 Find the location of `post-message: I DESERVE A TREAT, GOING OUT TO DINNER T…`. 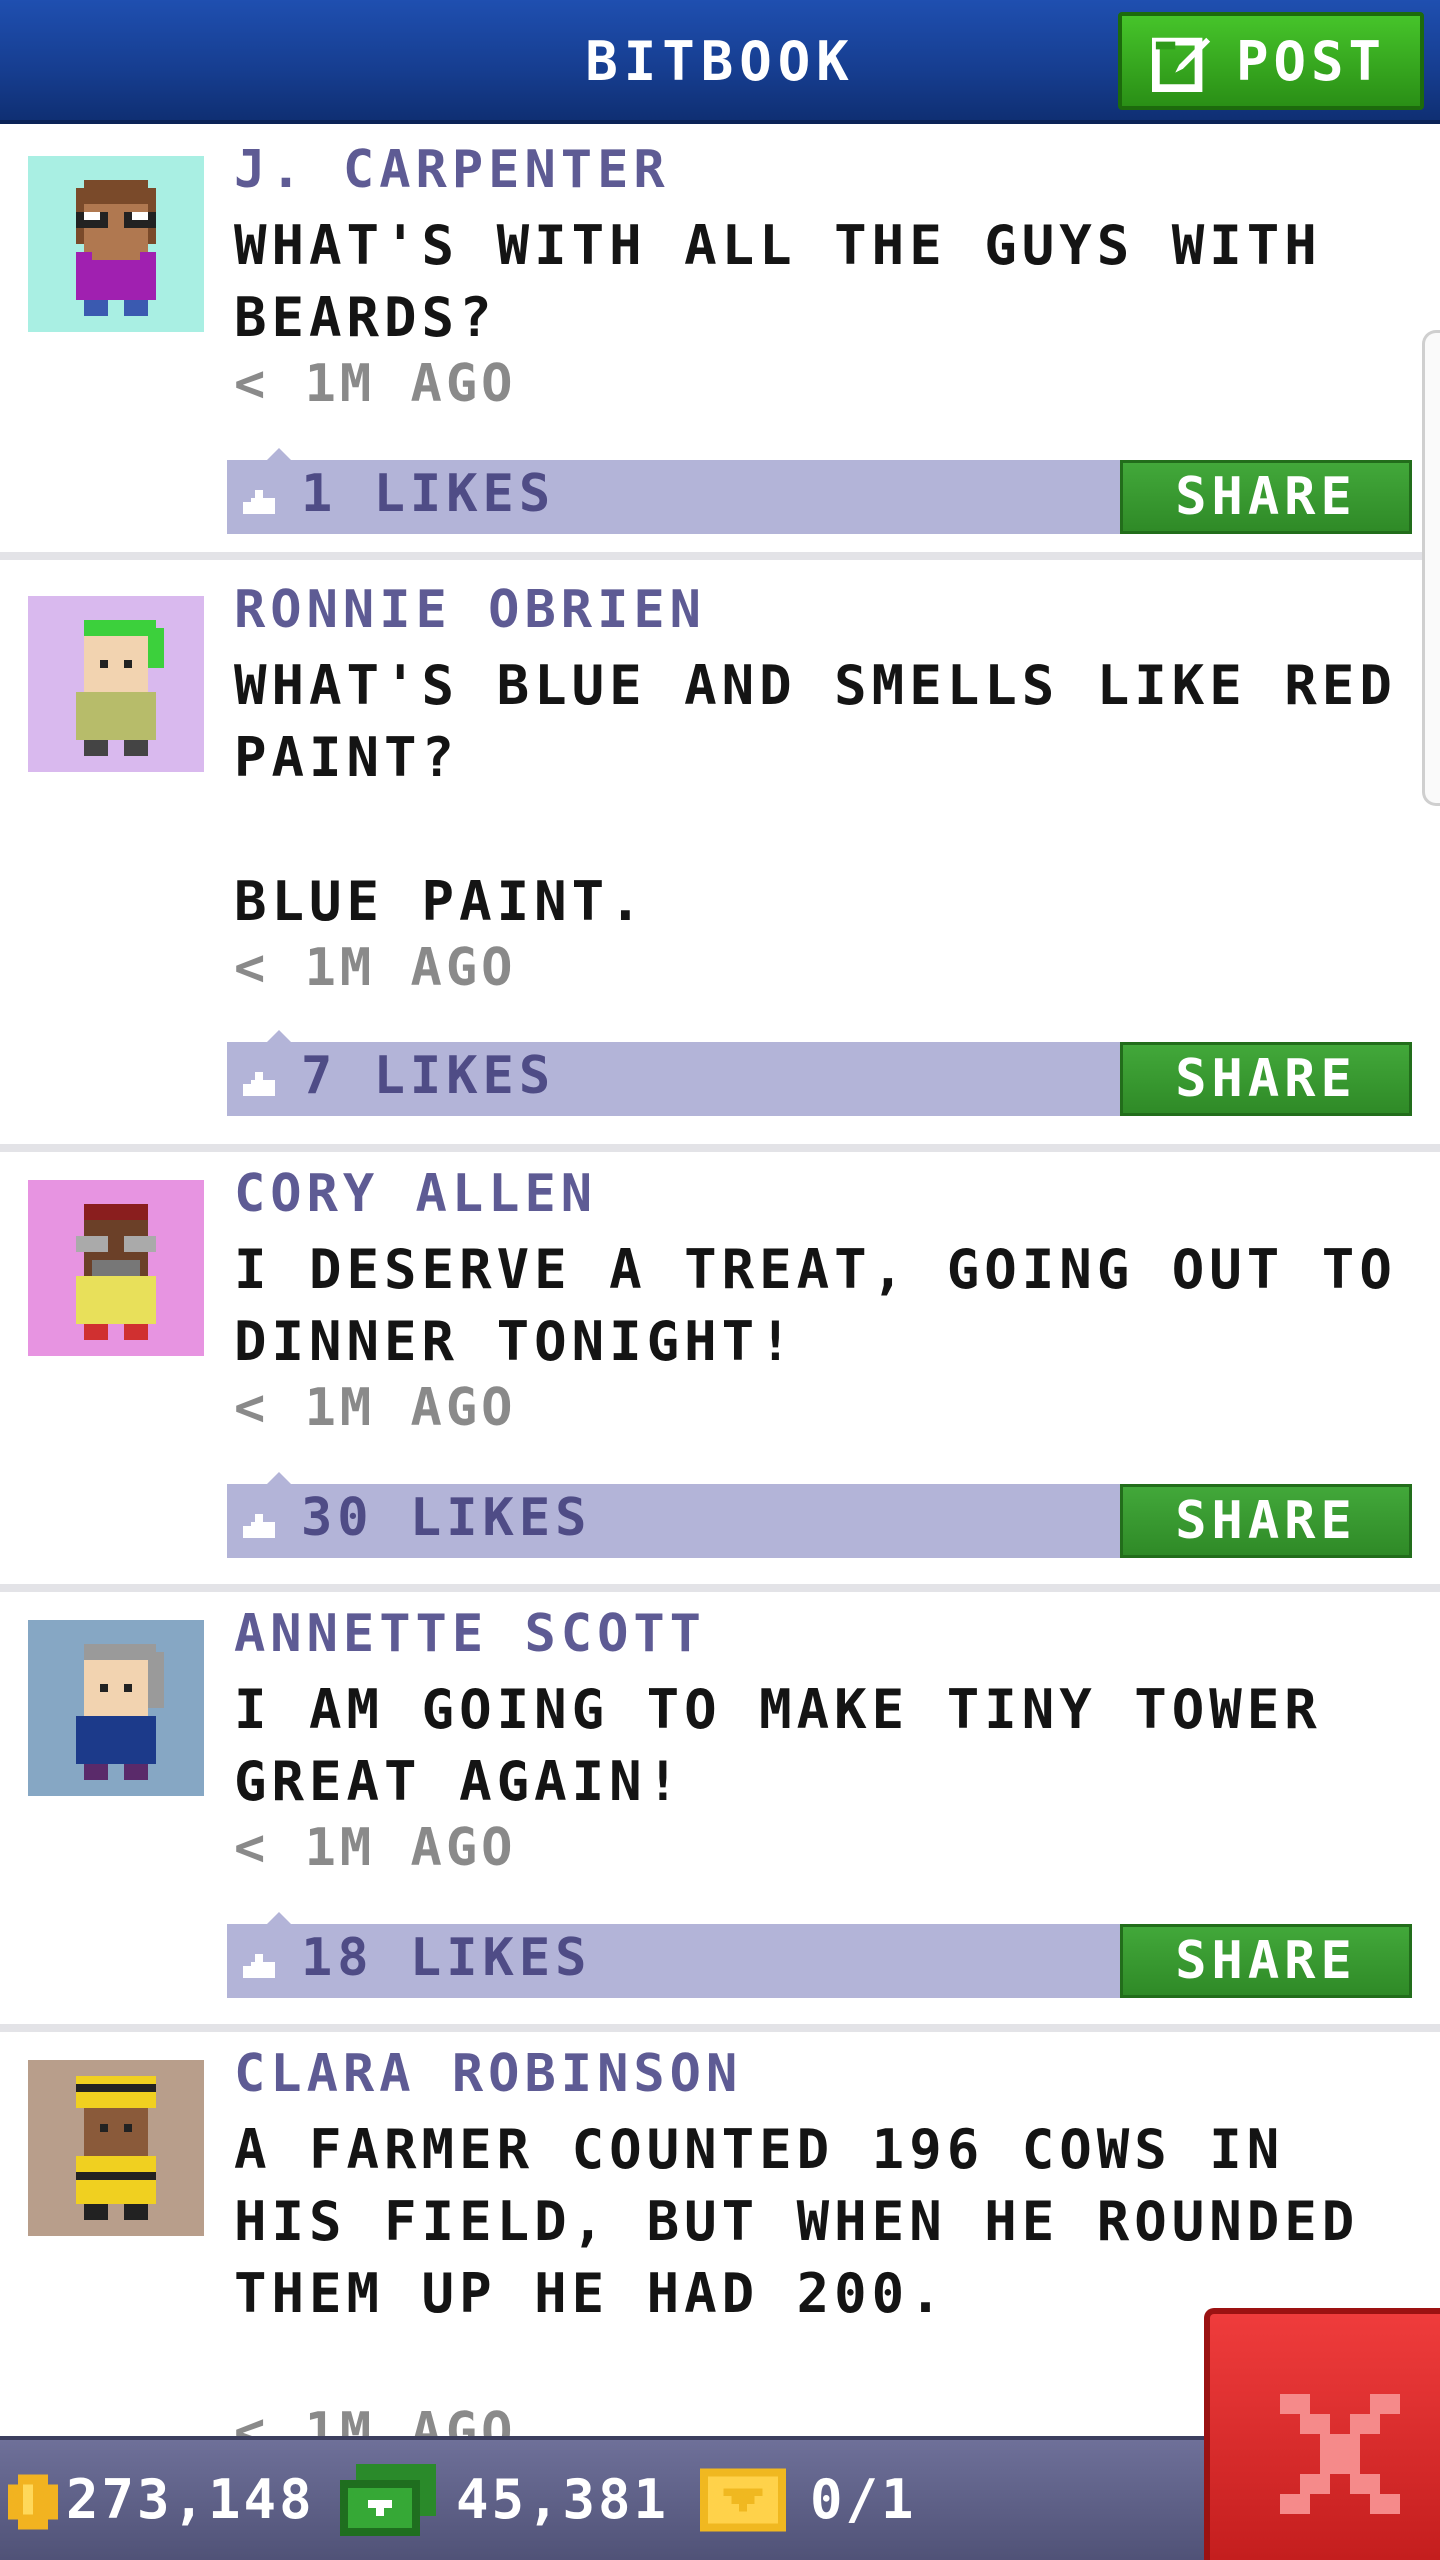

post-message: I DESERVE A TREAT, GOING OUT TO DINNER T… is located at coordinates (815, 1305).